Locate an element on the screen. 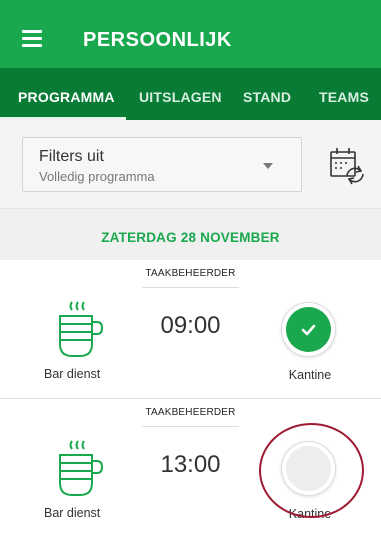 Image resolution: width=381 pixels, height=533 pixels. annotation-highlight is located at coordinates (311, 470).